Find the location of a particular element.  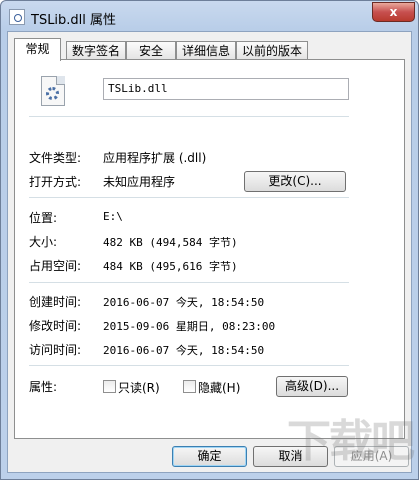

dll-gear-icon is located at coordinates (53, 91).